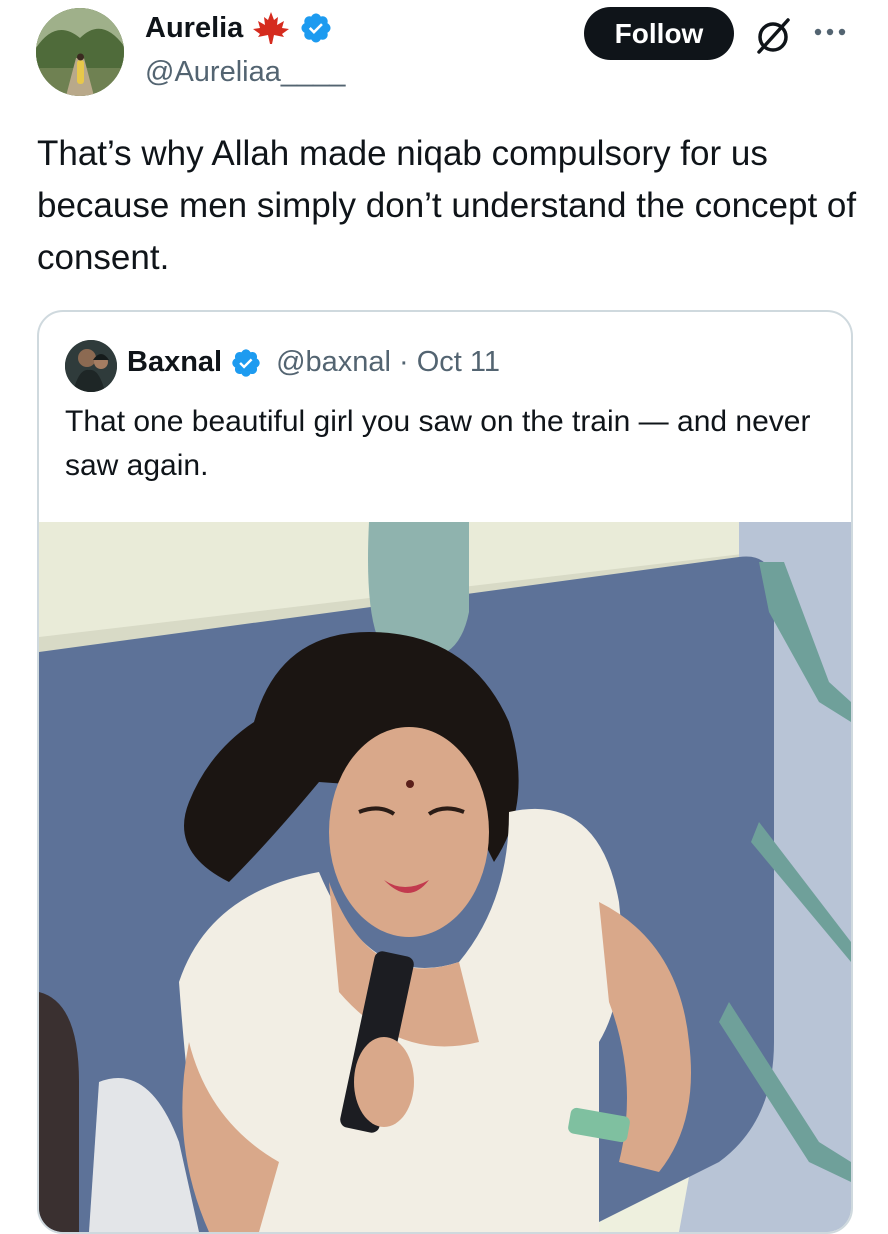 The image size is (888, 1234). What do you see at coordinates (458, 362) in the screenshot?
I see `quoted-date: Oct 11` at bounding box center [458, 362].